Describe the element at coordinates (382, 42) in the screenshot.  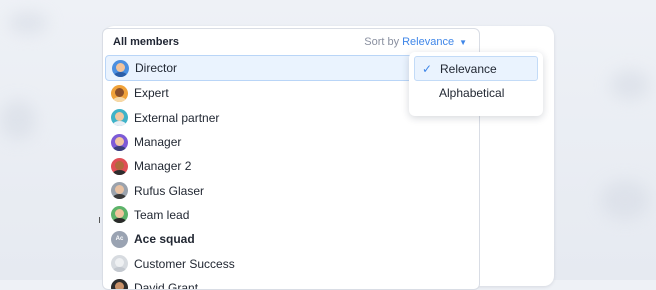
I see `sort-prefix: Sort by` at that location.